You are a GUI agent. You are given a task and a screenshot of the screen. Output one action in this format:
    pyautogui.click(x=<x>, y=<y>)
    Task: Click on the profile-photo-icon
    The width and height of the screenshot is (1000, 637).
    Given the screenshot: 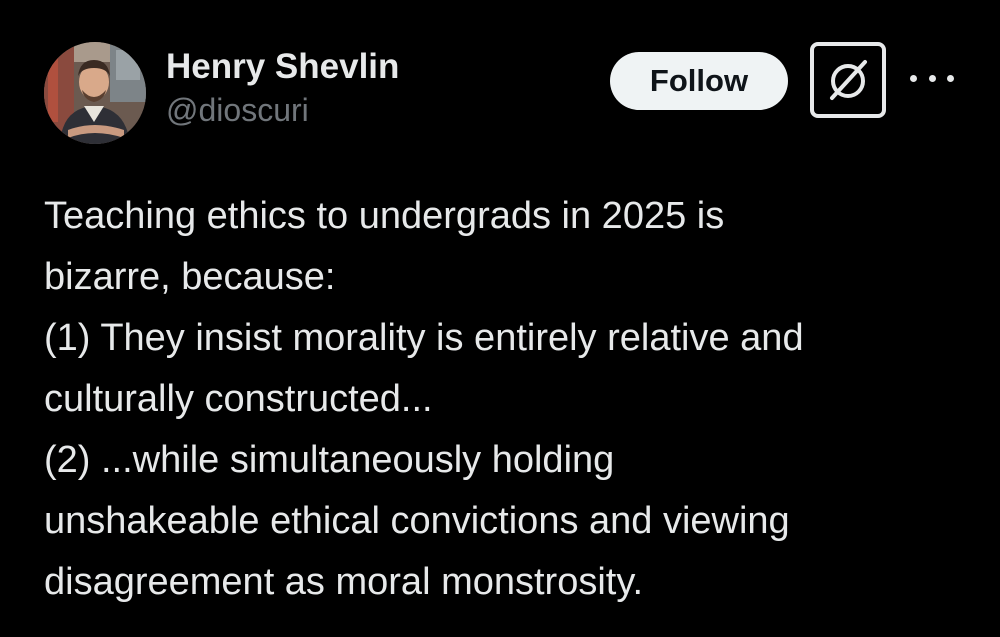 What is the action you would take?
    pyautogui.click(x=95, y=93)
    